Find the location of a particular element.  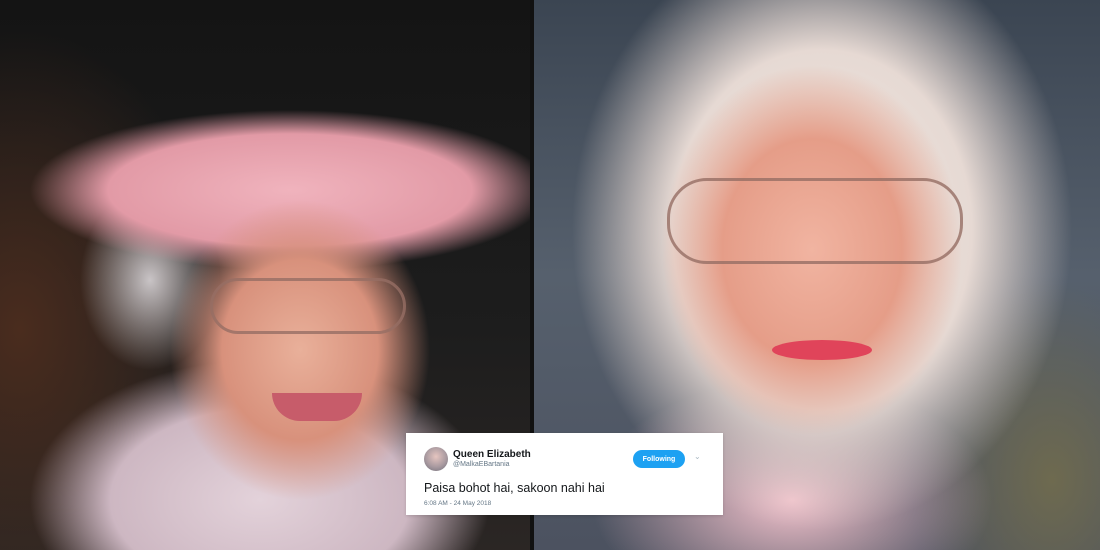

user-name: Queen Elizabeth is located at coordinates (492, 454).